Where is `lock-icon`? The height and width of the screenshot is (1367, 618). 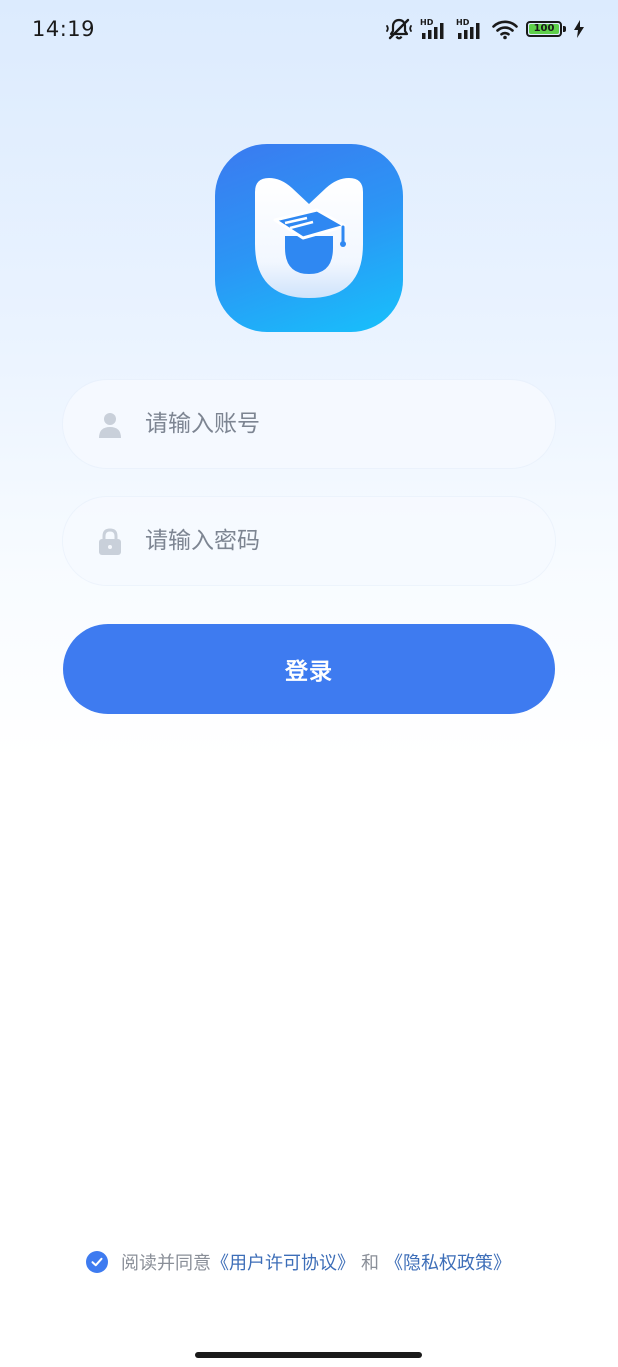
lock-icon is located at coordinates (110, 541).